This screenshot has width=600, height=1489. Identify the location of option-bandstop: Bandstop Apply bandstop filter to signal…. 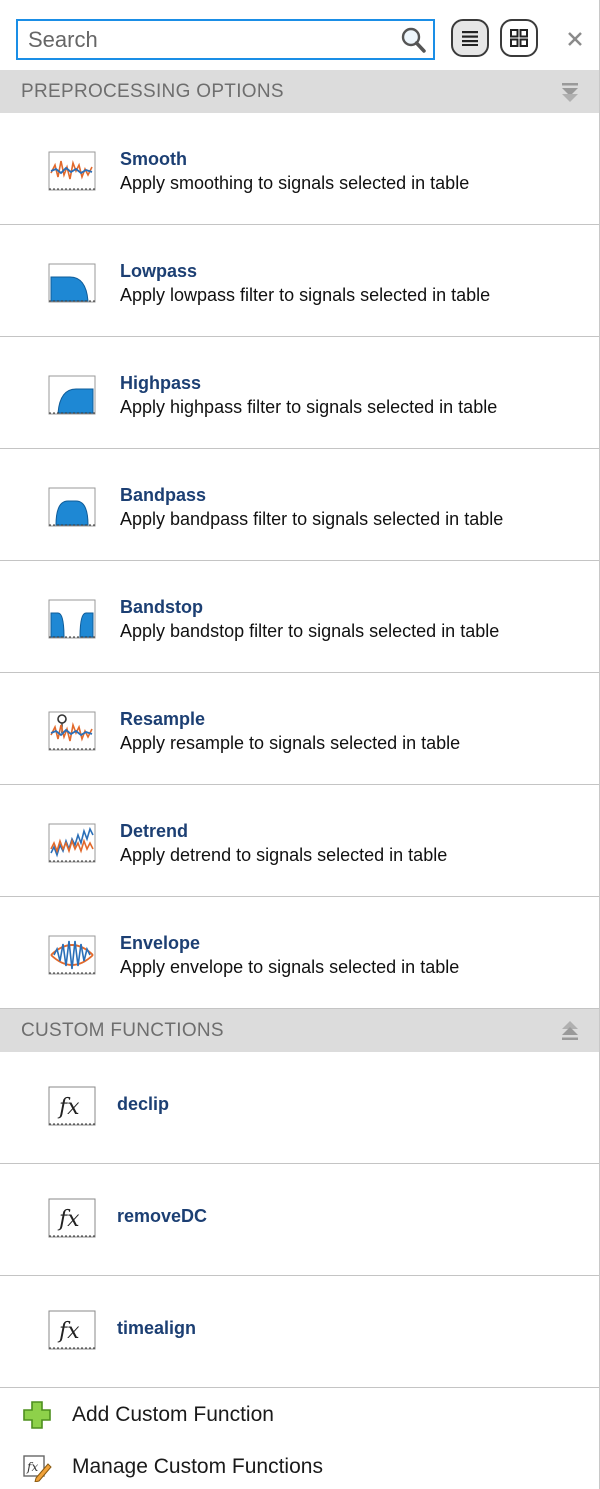
(299, 617).